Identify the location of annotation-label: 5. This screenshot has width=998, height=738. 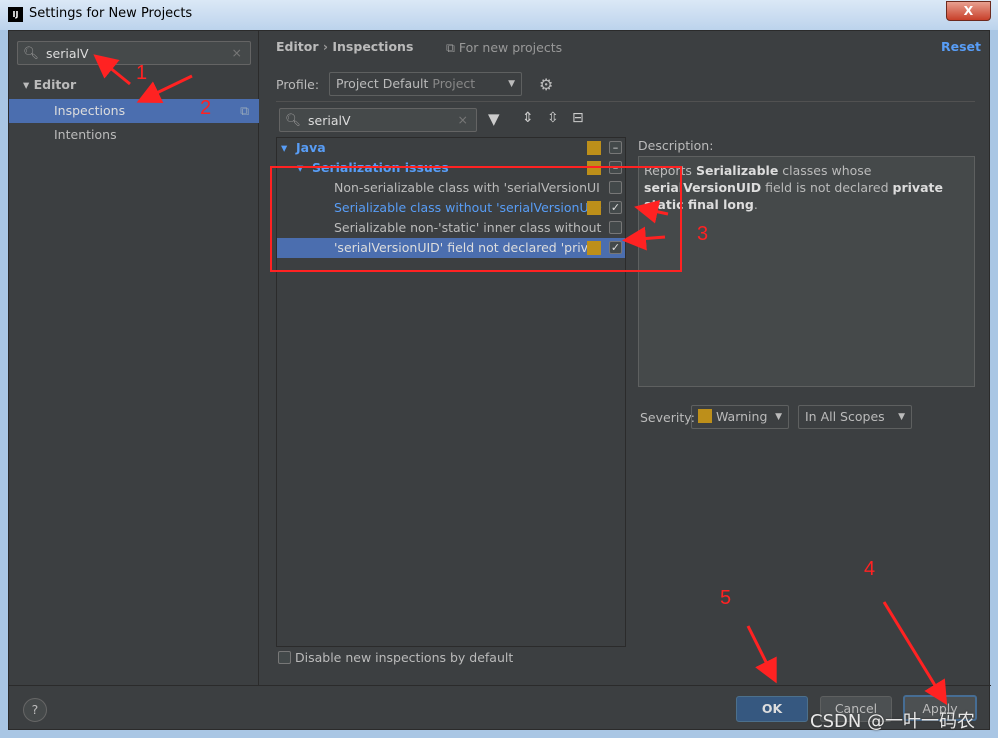
(726, 598).